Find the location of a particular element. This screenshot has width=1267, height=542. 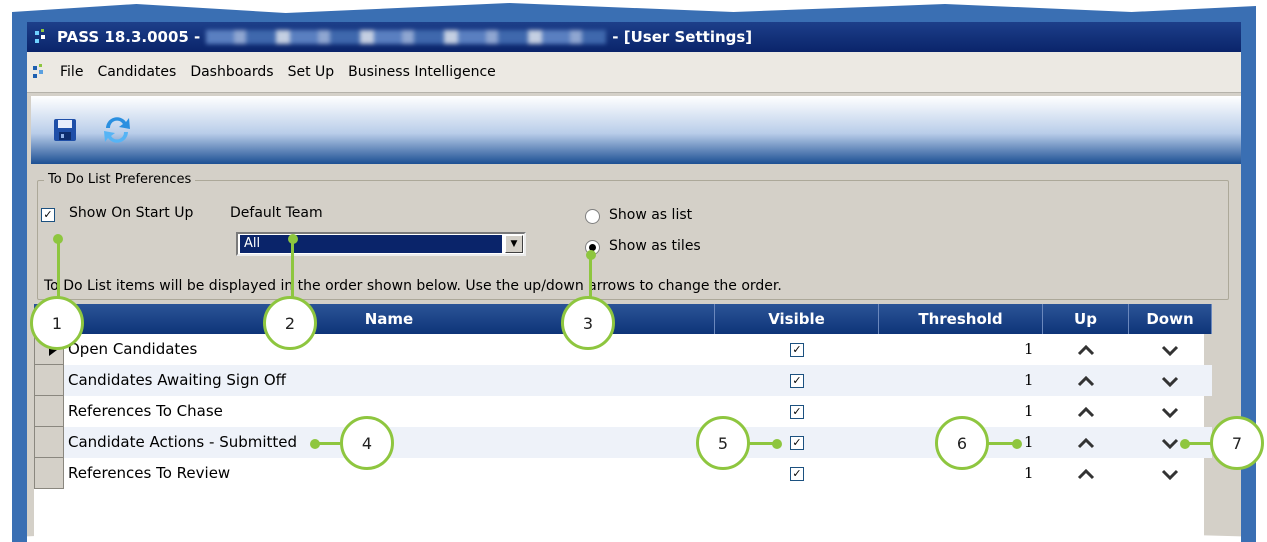

row-name: Candidates Awaiting Sign Off is located at coordinates (177, 380).